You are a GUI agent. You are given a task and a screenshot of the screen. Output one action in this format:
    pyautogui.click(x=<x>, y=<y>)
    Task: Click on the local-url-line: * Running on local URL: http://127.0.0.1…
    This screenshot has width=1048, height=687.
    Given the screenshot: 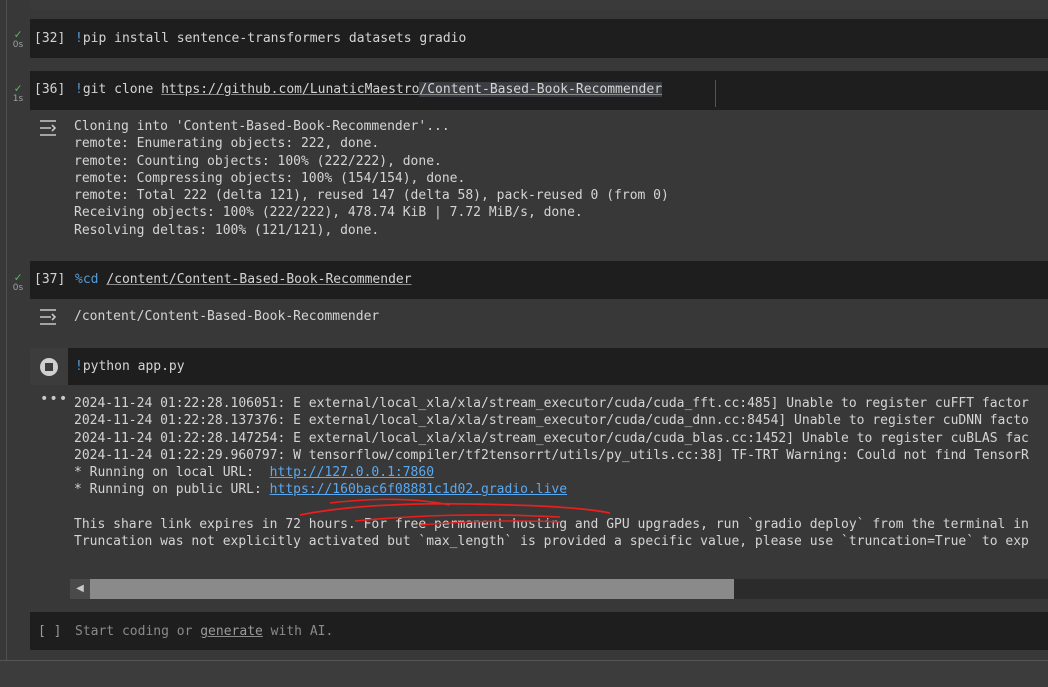 What is the action you would take?
    pyautogui.click(x=551, y=472)
    